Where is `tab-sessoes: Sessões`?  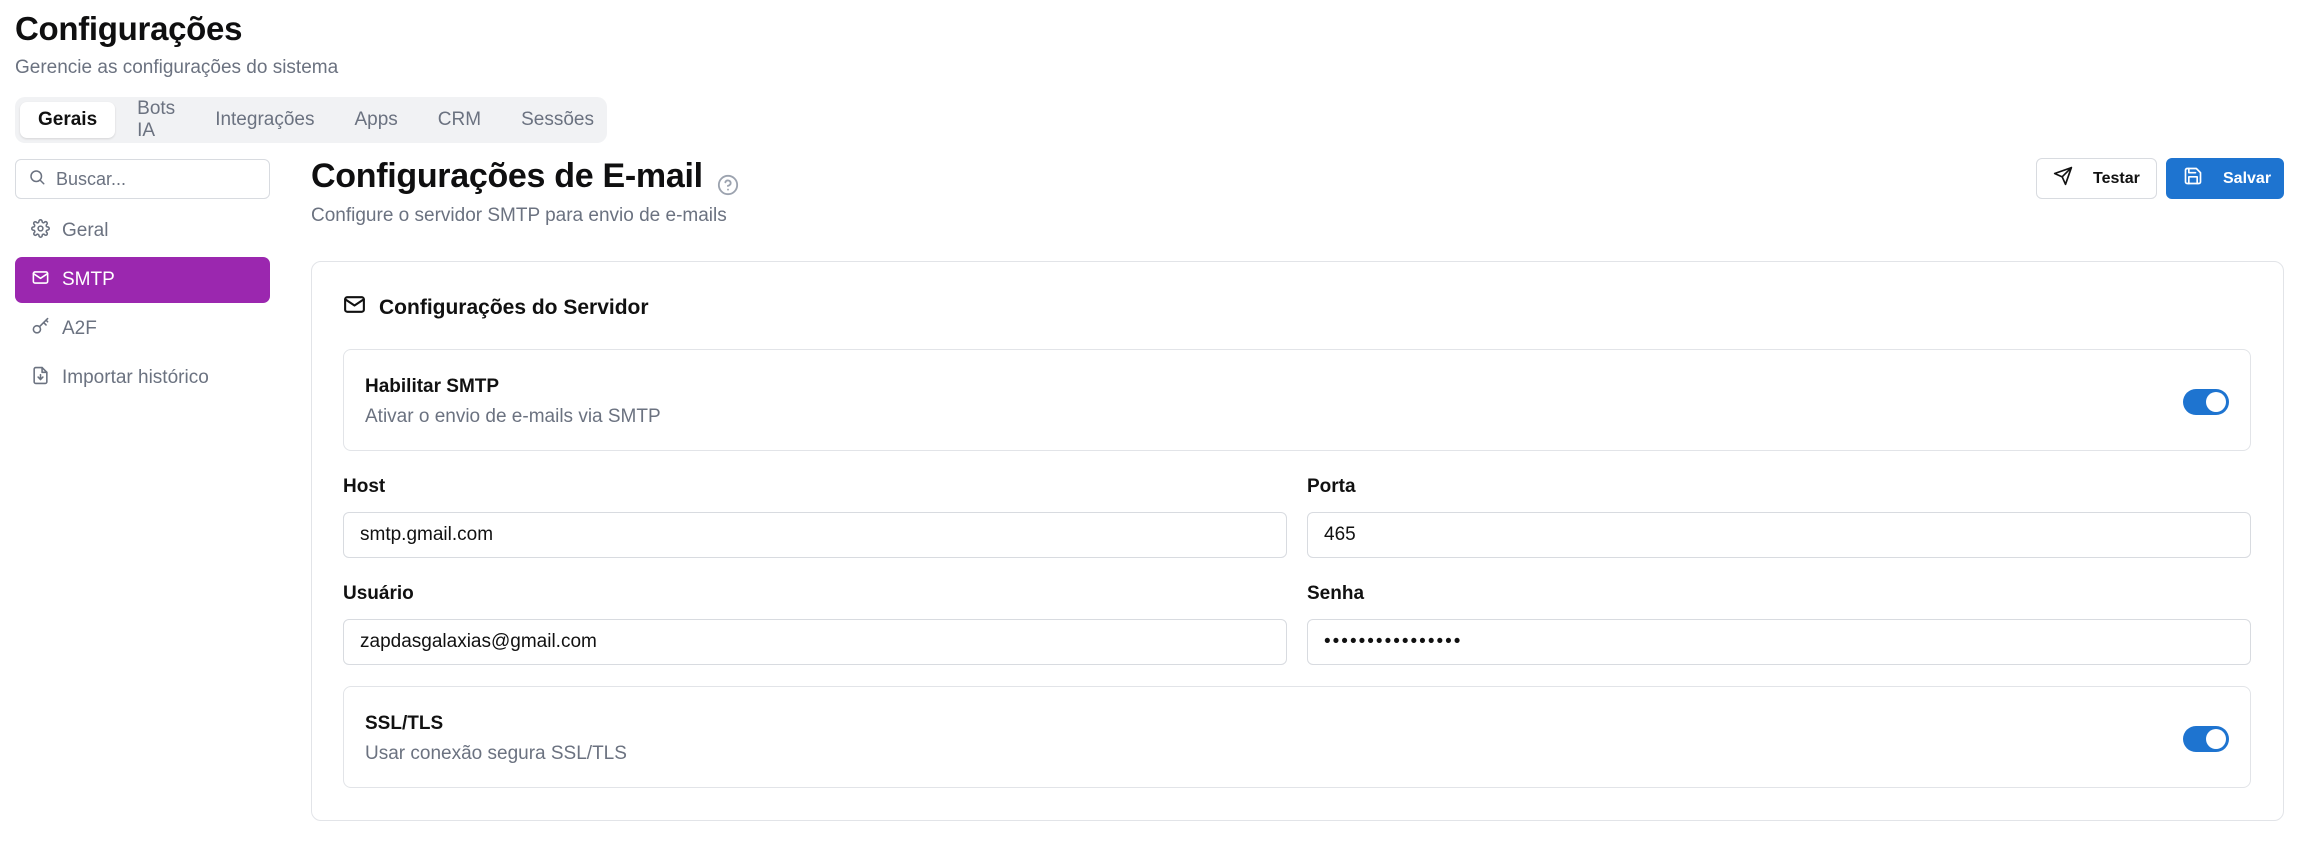
tab-sessoes: Sessões is located at coordinates (557, 120).